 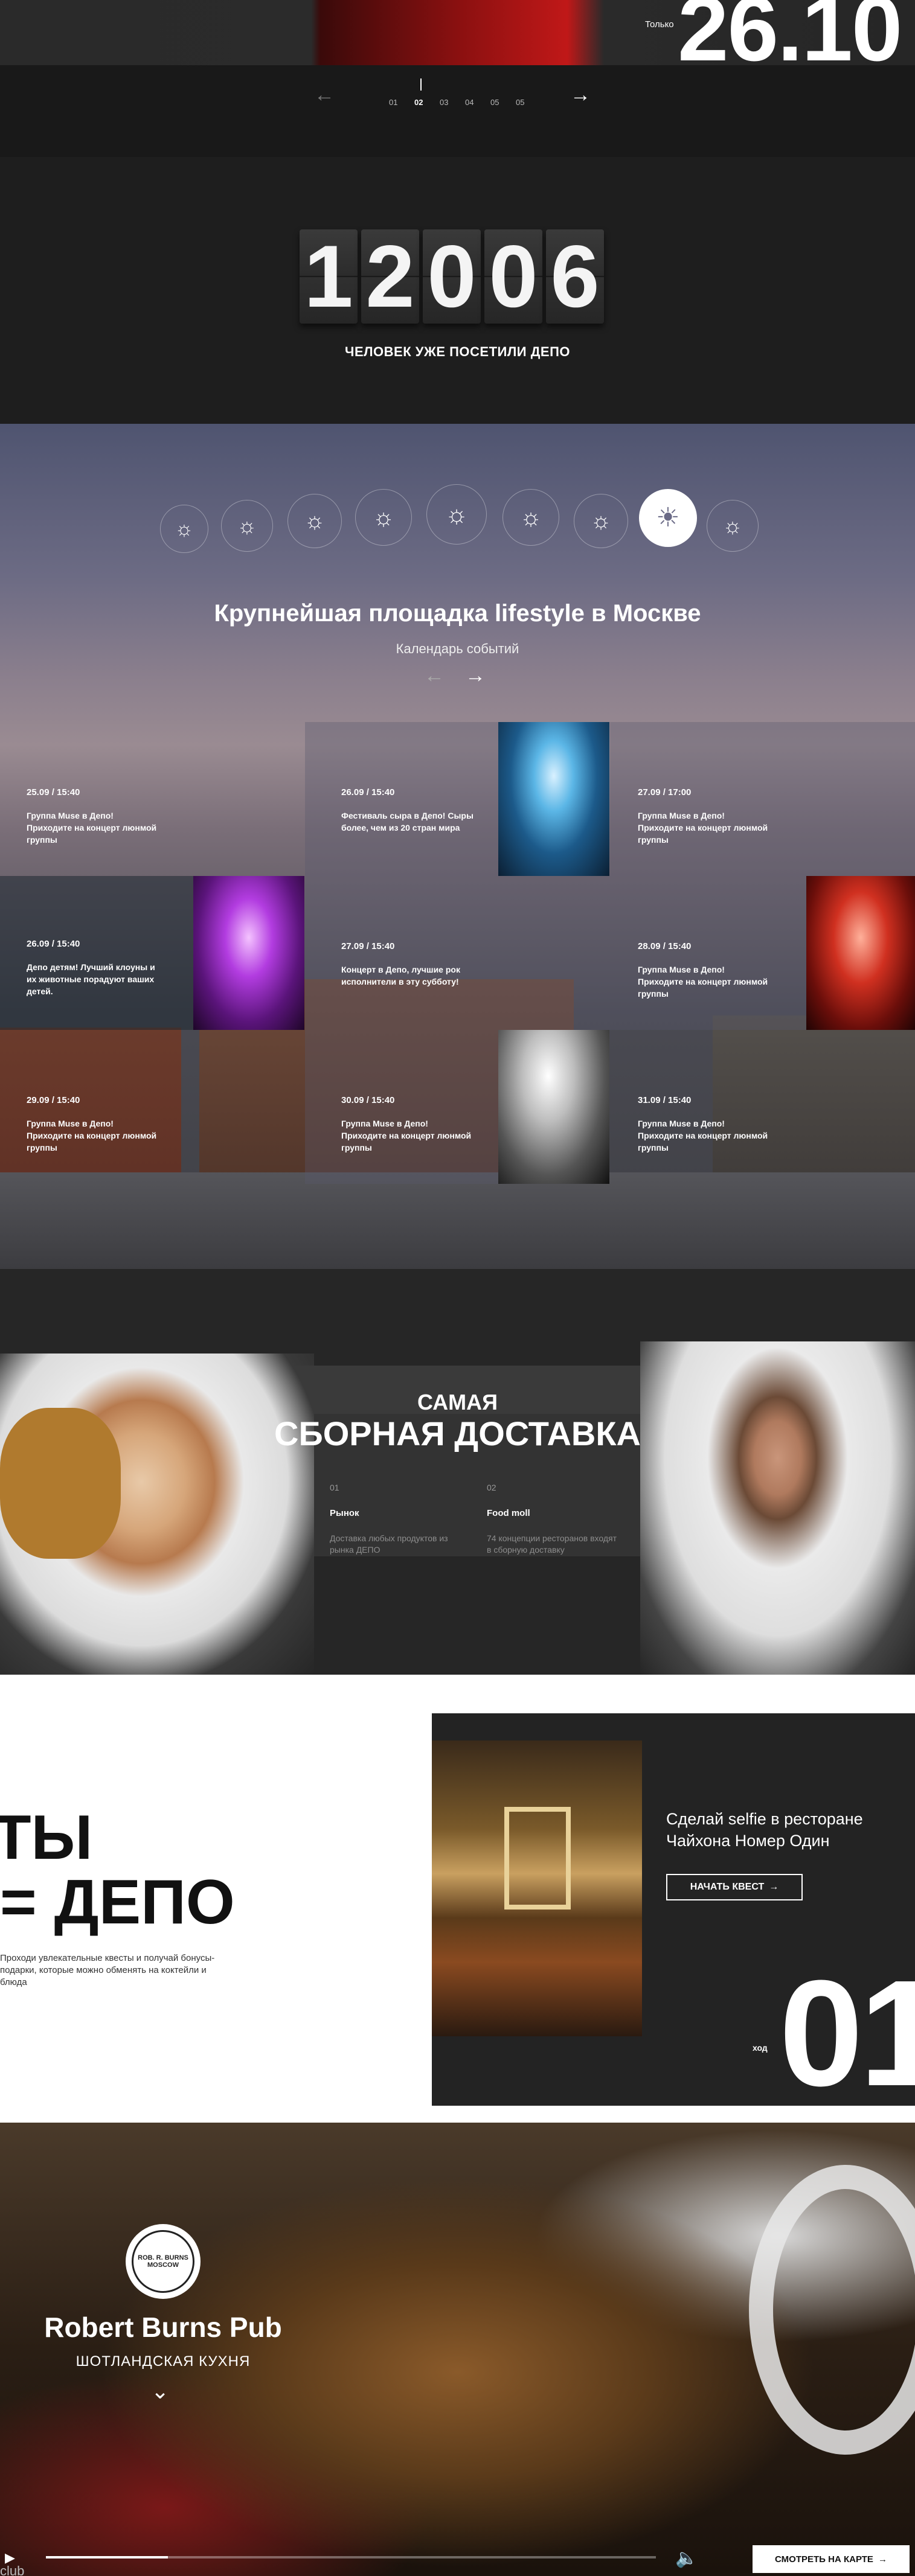 What do you see at coordinates (520, 103) in the screenshot?
I see `page-dot-6: 05` at bounding box center [520, 103].